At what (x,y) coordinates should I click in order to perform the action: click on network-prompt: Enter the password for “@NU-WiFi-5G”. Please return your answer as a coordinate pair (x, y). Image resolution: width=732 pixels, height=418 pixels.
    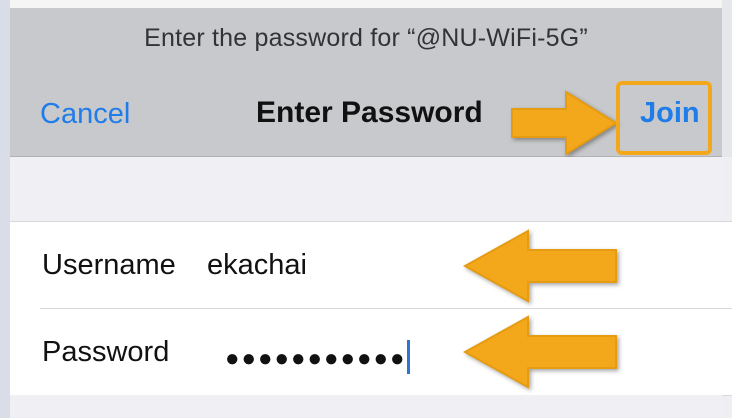
    Looking at the image, I should click on (366, 38).